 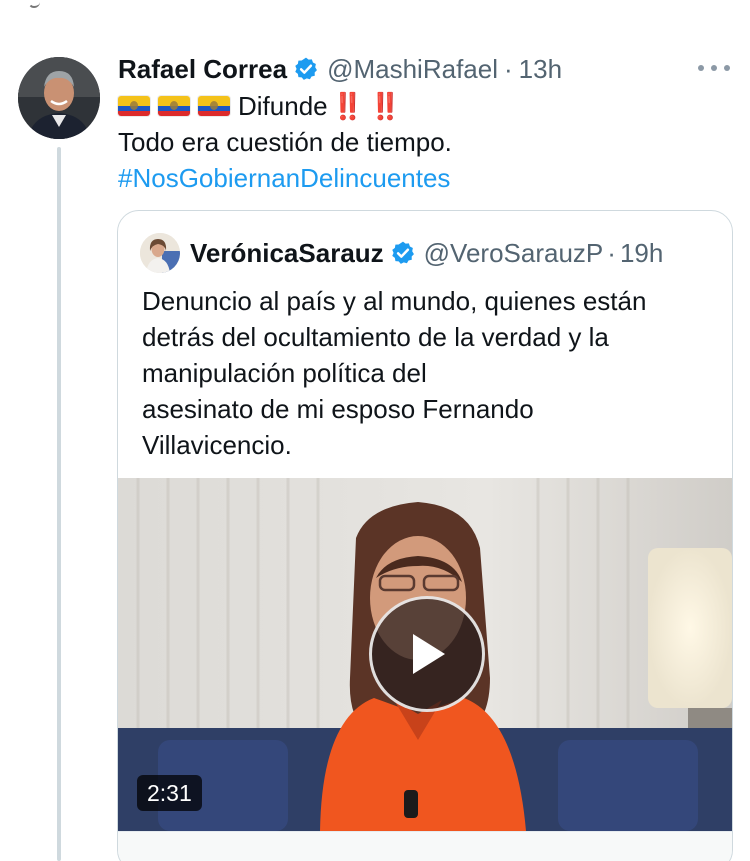 What do you see at coordinates (366, 106) in the screenshot?
I see `double-exclamation-icon: ‼️ ‼️` at bounding box center [366, 106].